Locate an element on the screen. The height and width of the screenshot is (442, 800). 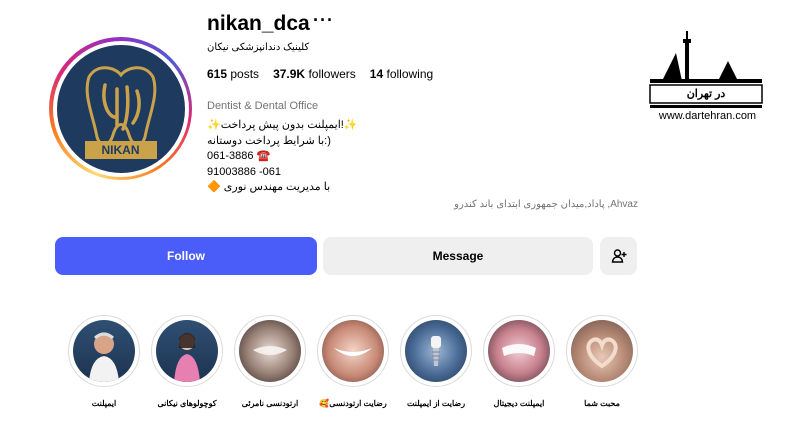
highlight-item: ایمپلنت دیجیتال is located at coordinates (519, 361).